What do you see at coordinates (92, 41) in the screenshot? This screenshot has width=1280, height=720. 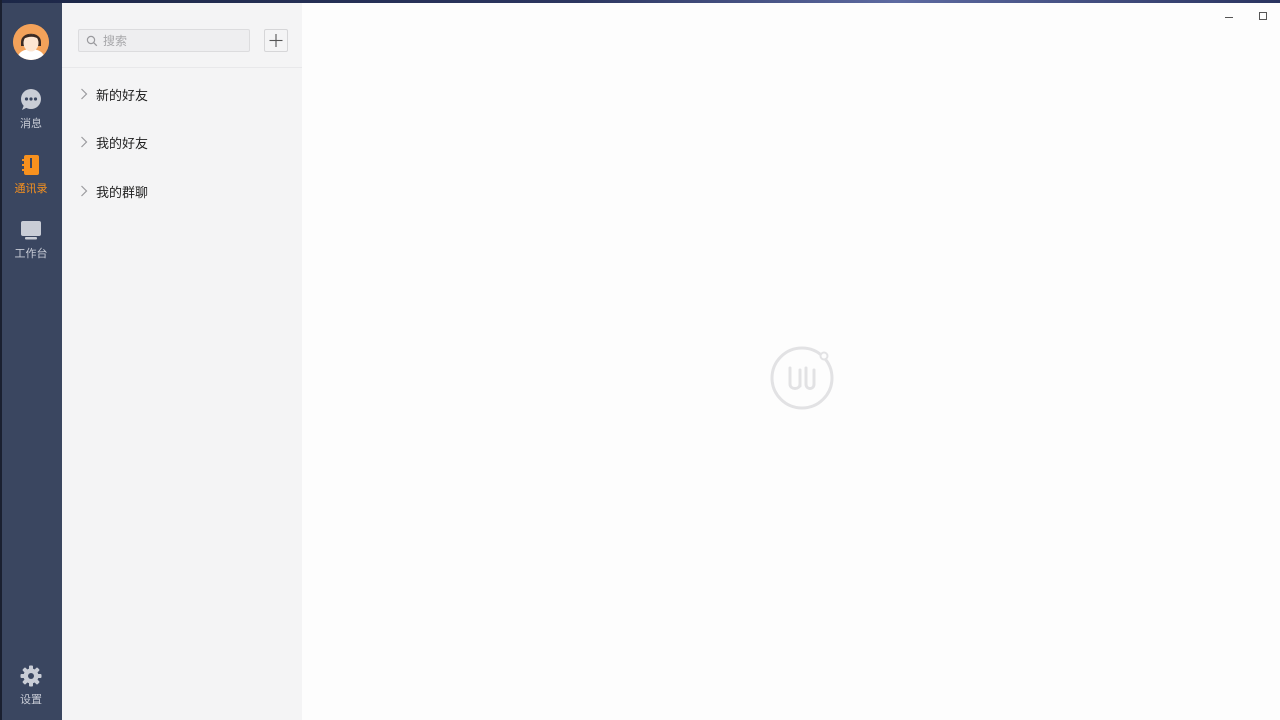 I see `search-icon` at bounding box center [92, 41].